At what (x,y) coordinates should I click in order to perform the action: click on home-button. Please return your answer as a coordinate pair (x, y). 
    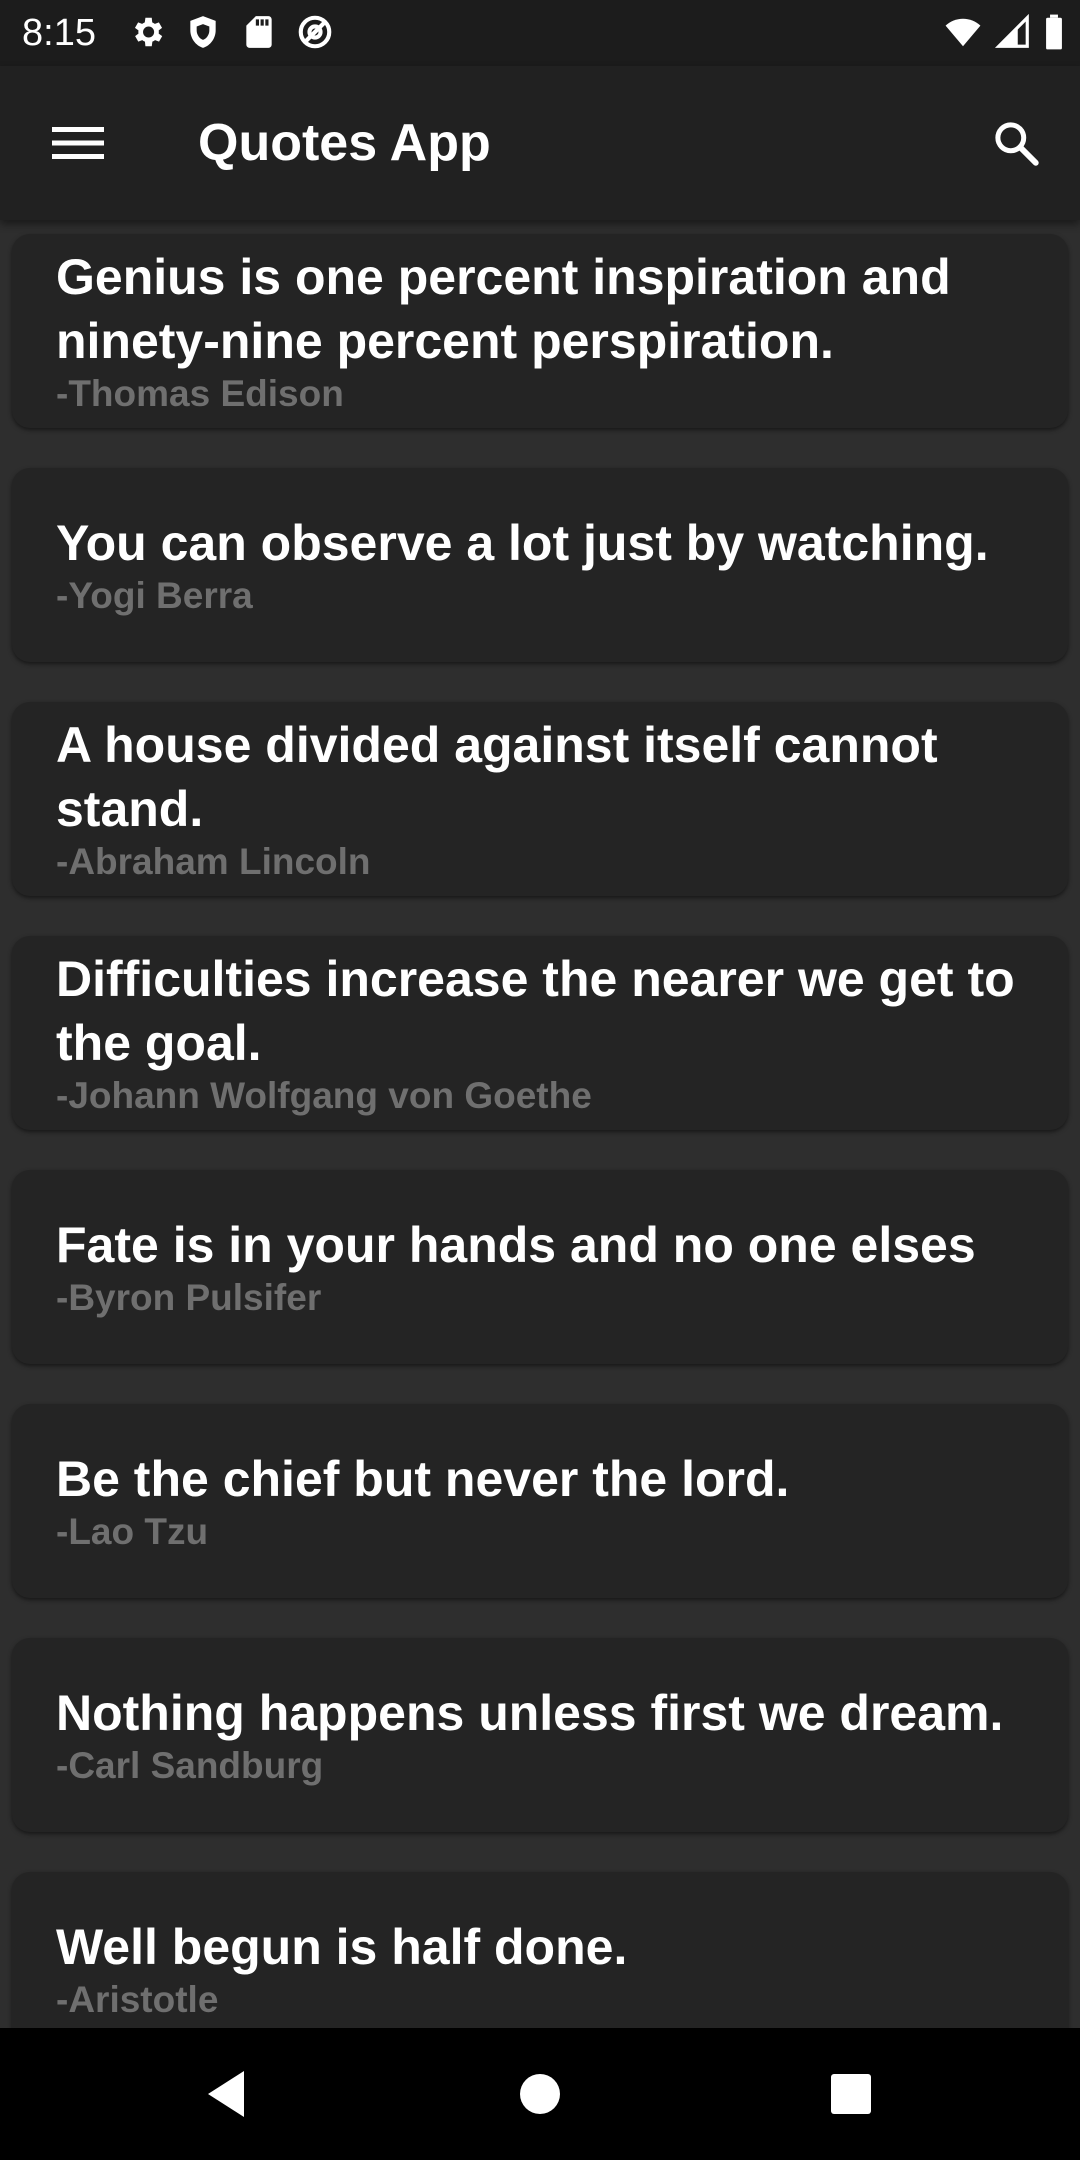
    Looking at the image, I should click on (540, 2094).